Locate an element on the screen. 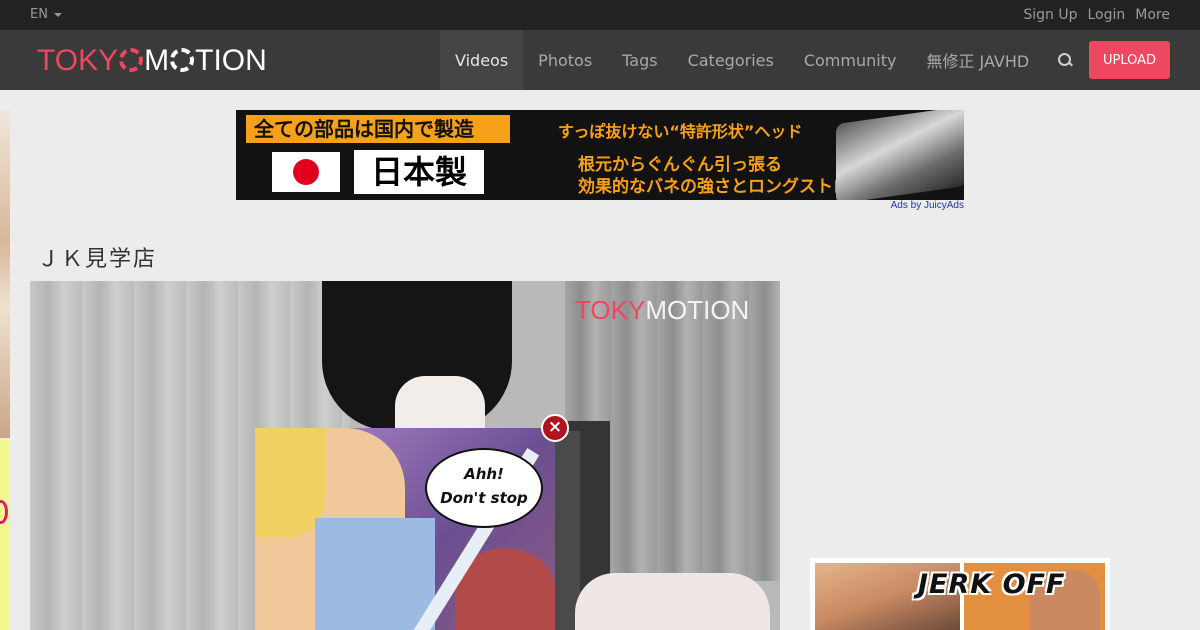 The height and width of the screenshot is (630, 1200). site-logo: TOKY M TION is located at coordinates (152, 61).